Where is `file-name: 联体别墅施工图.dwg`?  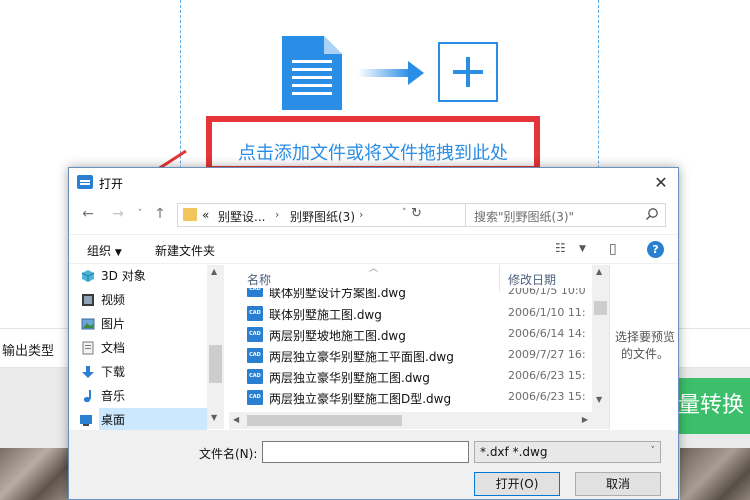 file-name: 联体别墅施工图.dwg is located at coordinates (325, 315).